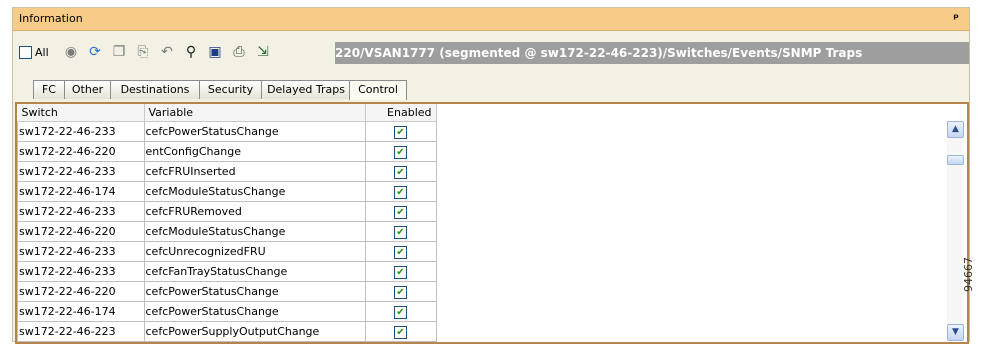  I want to click on select-all-label: All, so click(42, 52).